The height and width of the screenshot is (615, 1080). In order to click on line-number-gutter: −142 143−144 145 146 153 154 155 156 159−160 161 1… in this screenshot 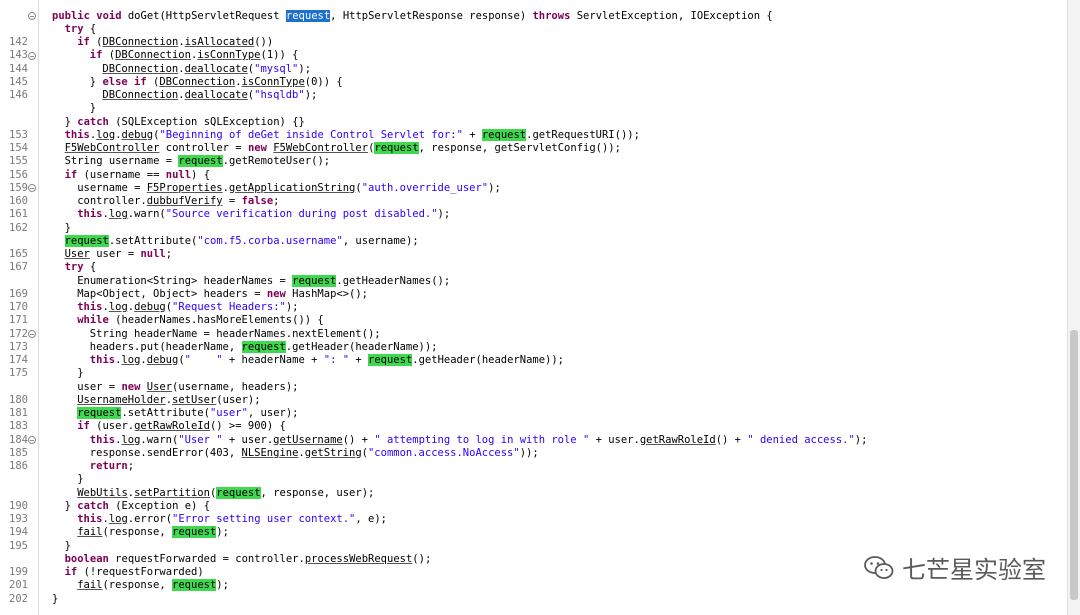, I will do `click(19, 307)`.